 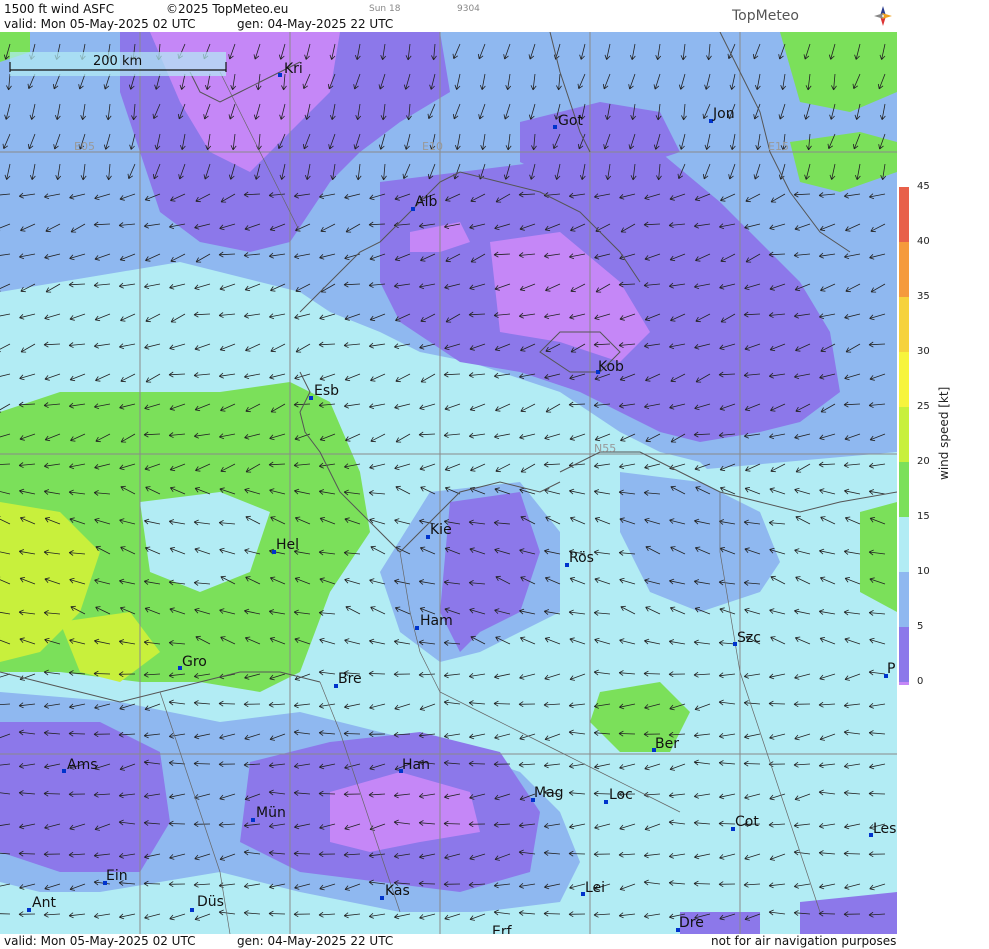 I want to click on colorbar: 45 40 35 30 25 20 15 10 5 0 wind speed [kt], so click(x=943, y=474).